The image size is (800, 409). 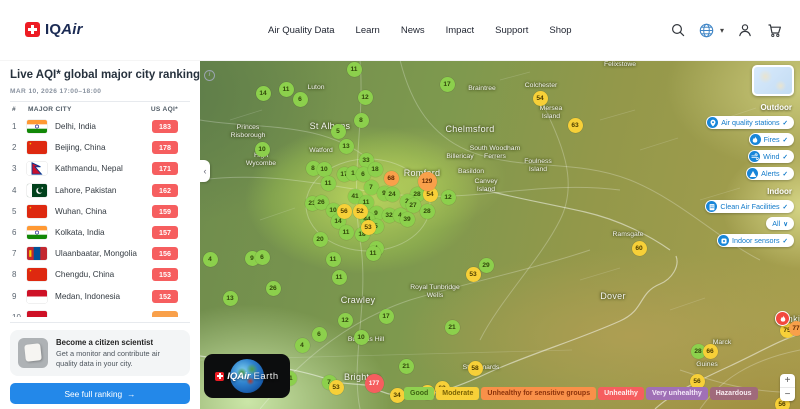 What do you see at coordinates (419, 393) in the screenshot?
I see `legend-chip-good: Good` at bounding box center [419, 393].